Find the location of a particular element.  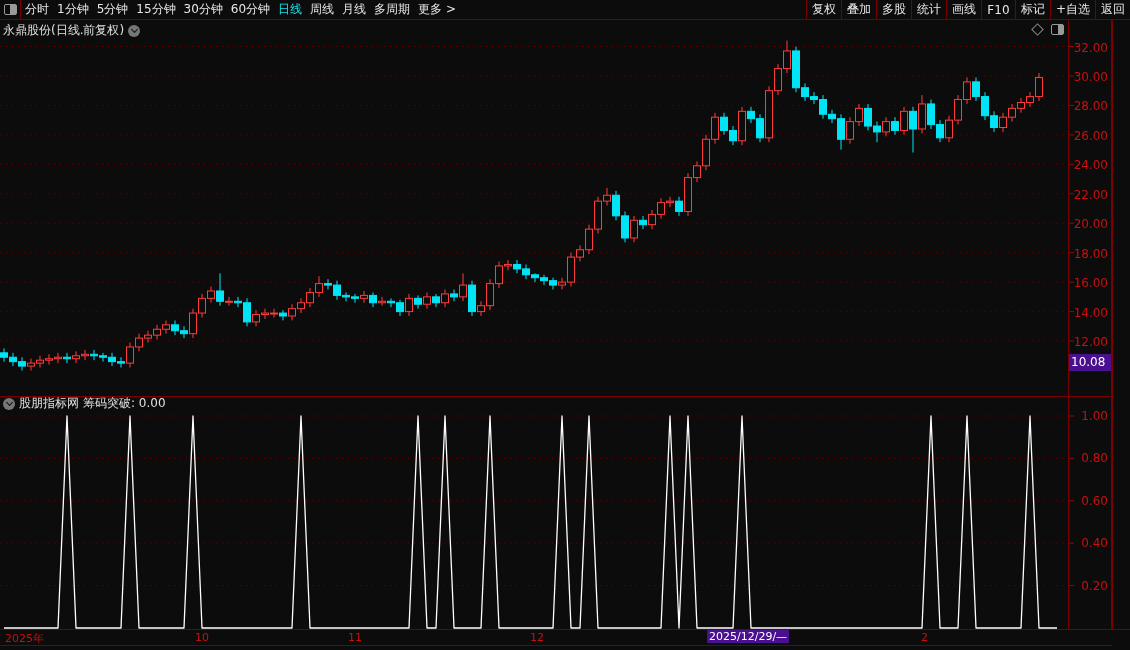

price-label: 30.00 is located at coordinates (1090, 76).